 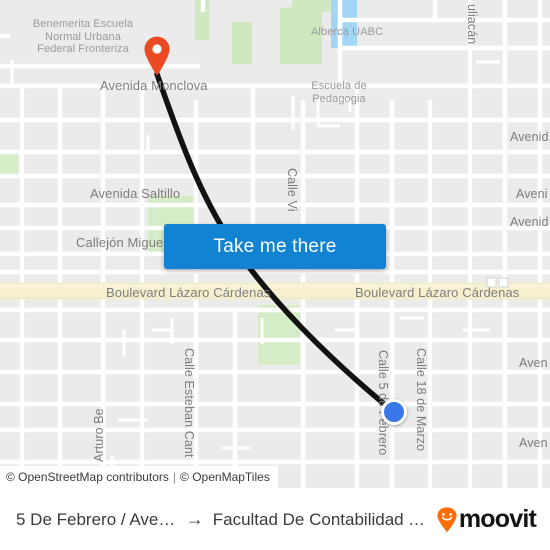 I want to click on origin-pin-icon, so click(x=157, y=56).